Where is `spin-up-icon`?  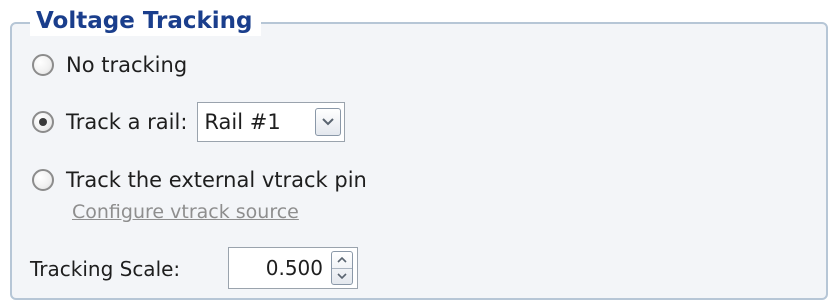 spin-up-icon is located at coordinates (342, 259).